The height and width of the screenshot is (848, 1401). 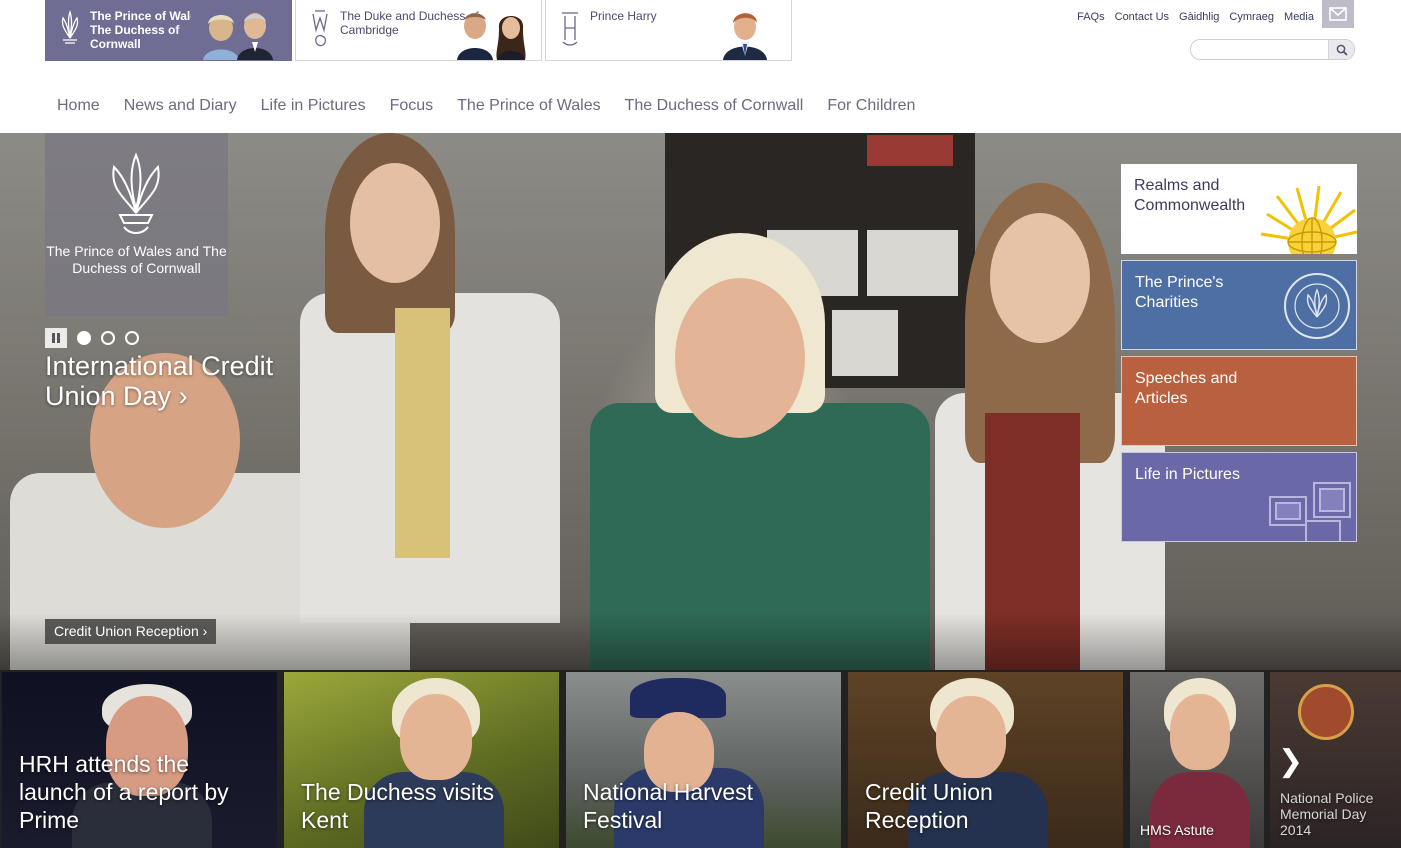 I want to click on panel-label: The Prince's Charities, so click(x=1179, y=292).